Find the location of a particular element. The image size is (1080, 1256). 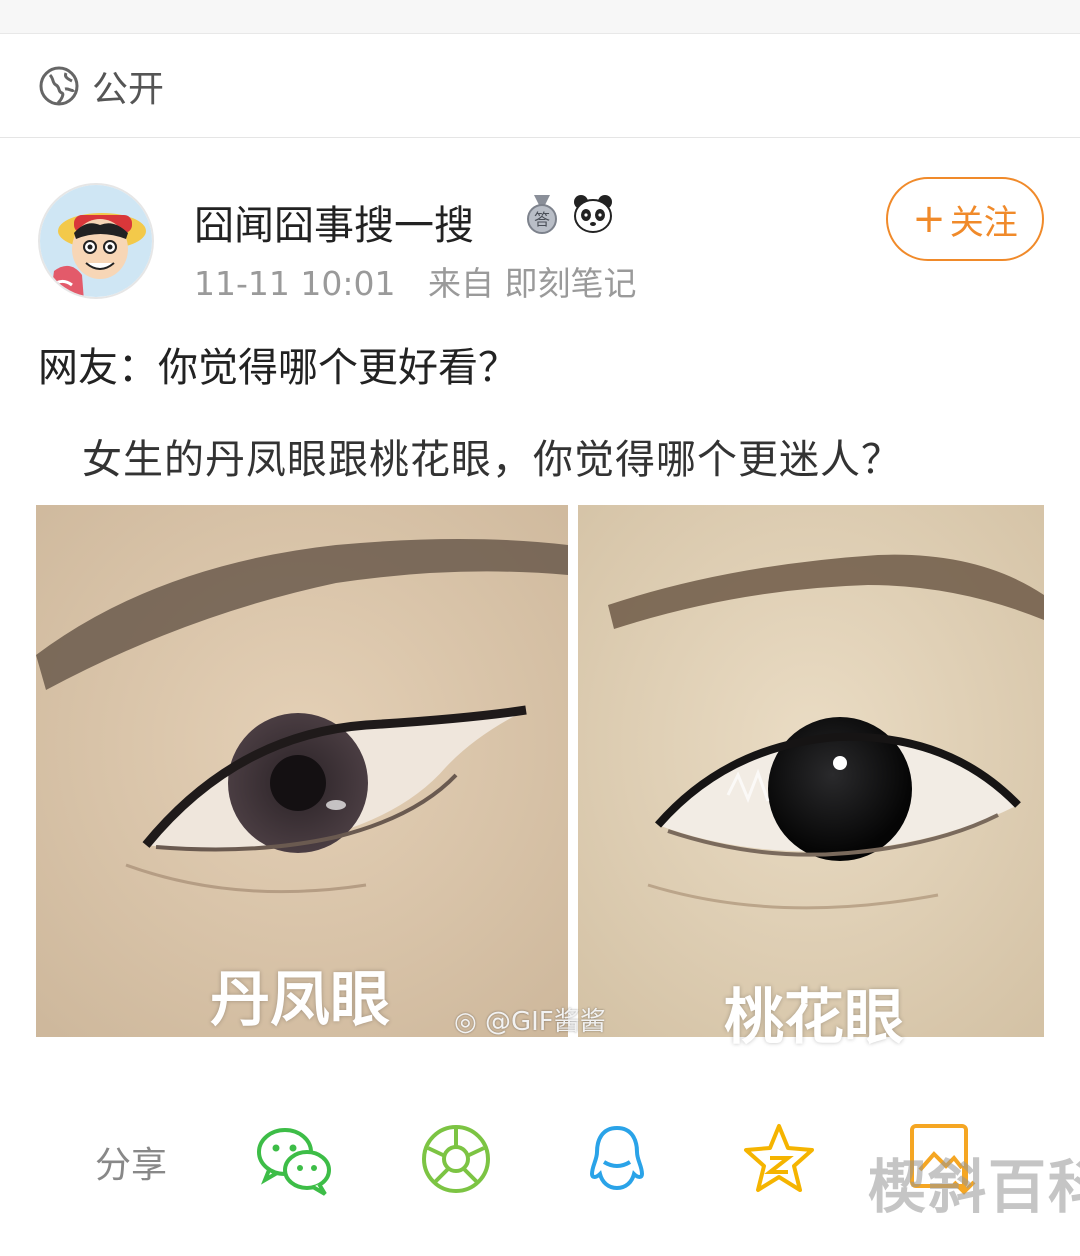

qq-icon is located at coordinates (617, 1159).